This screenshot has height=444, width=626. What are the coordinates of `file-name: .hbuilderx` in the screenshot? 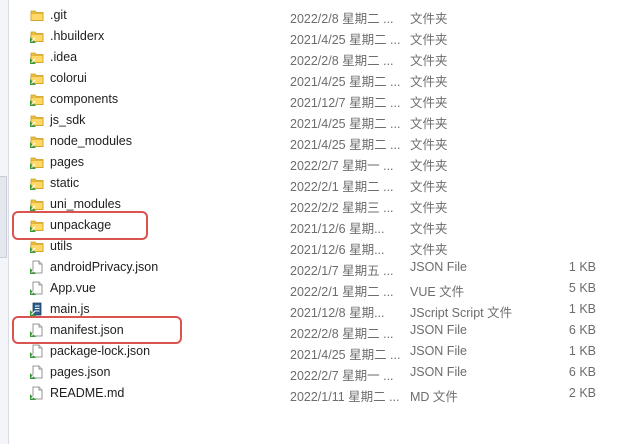 It's located at (77, 36).